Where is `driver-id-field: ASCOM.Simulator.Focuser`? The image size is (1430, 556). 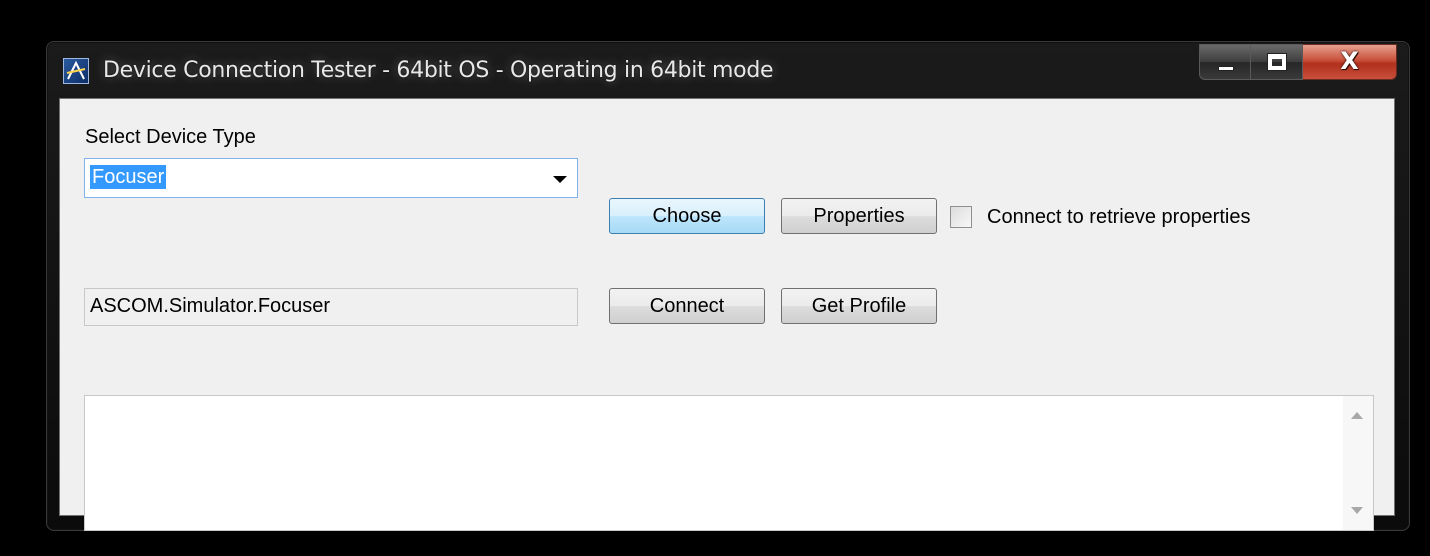
driver-id-field: ASCOM.Simulator.Focuser is located at coordinates (331, 307).